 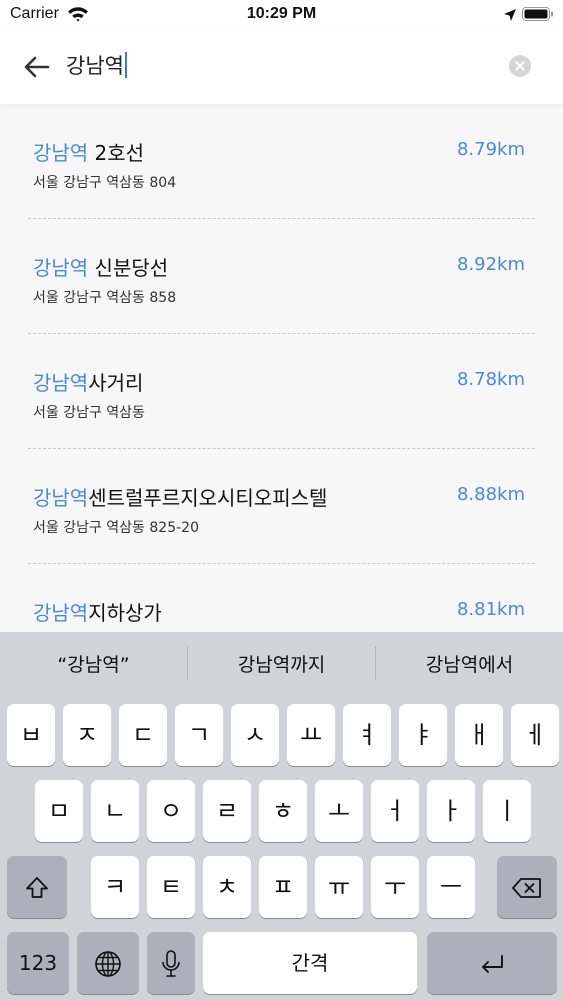 What do you see at coordinates (451, 811) in the screenshot?
I see `key-a: ㅏ` at bounding box center [451, 811].